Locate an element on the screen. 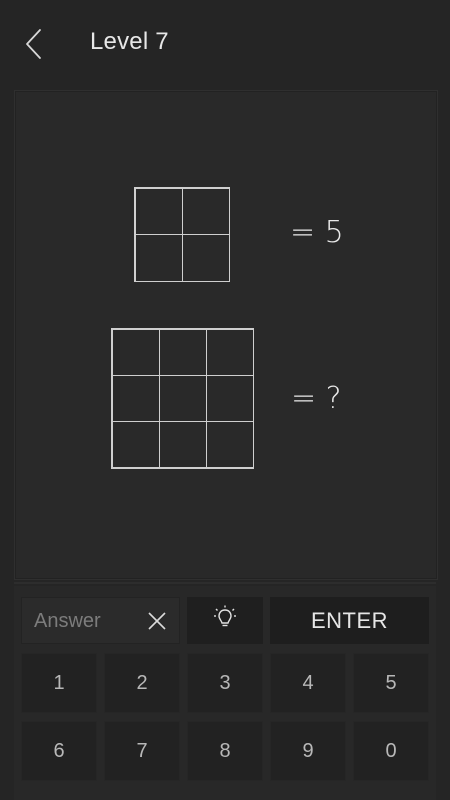 The width and height of the screenshot is (450, 800). clear-button is located at coordinates (157, 621).